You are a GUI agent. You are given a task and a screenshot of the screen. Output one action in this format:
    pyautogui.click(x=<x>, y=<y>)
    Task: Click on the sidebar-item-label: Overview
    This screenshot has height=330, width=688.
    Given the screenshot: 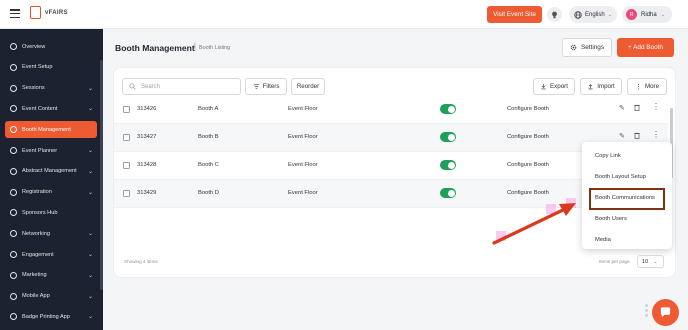 What is the action you would take?
    pyautogui.click(x=34, y=46)
    